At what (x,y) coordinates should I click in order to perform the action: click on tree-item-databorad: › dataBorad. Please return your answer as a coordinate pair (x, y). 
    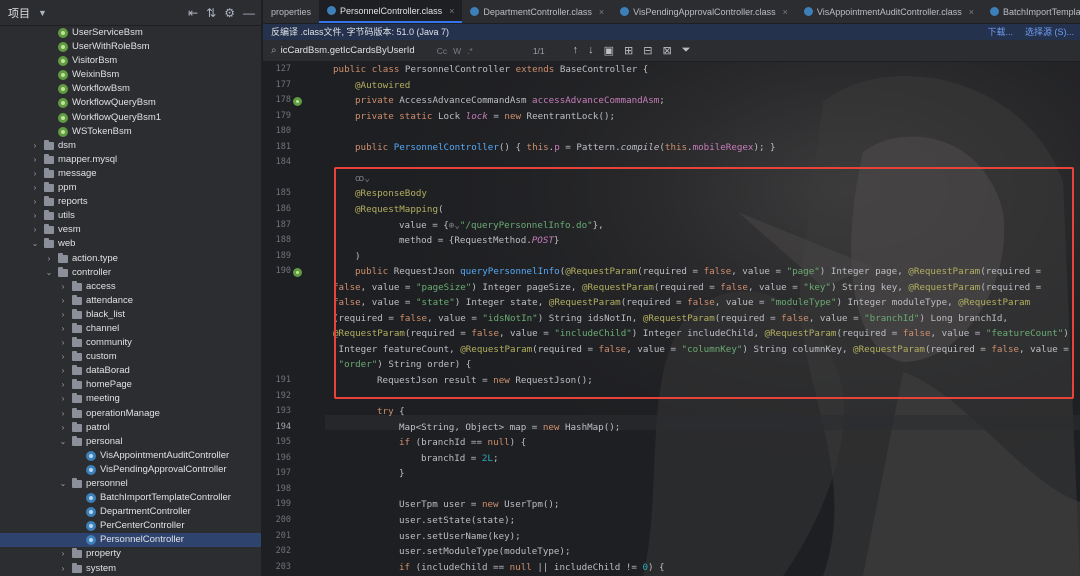
    Looking at the image, I should click on (130, 371).